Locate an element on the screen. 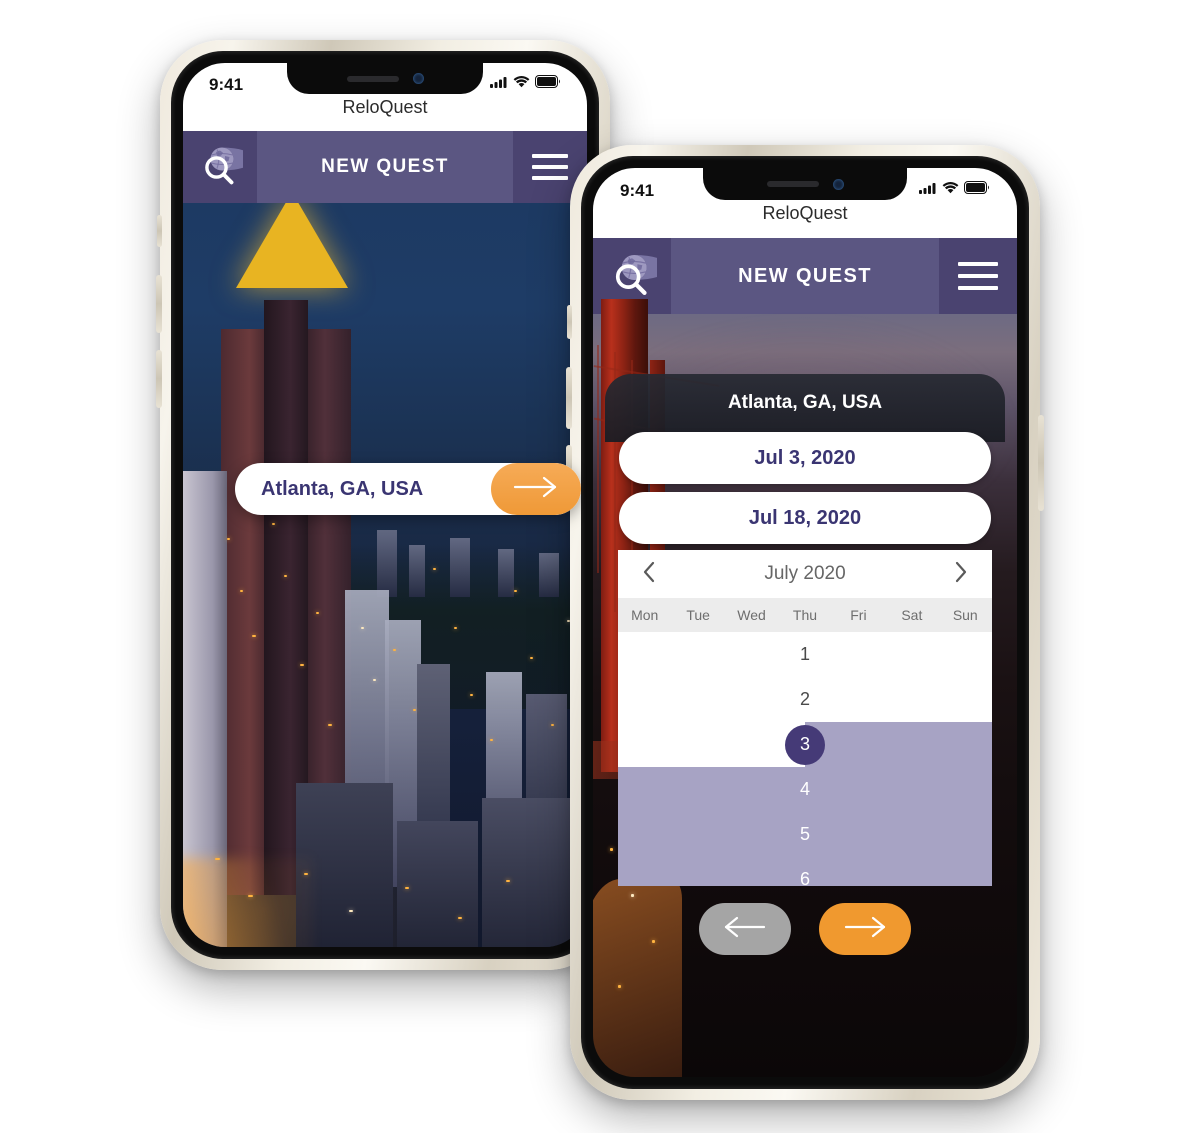 This screenshot has height=1133, width=1200. calendar-weekday-tue: Tue is located at coordinates (698, 615).